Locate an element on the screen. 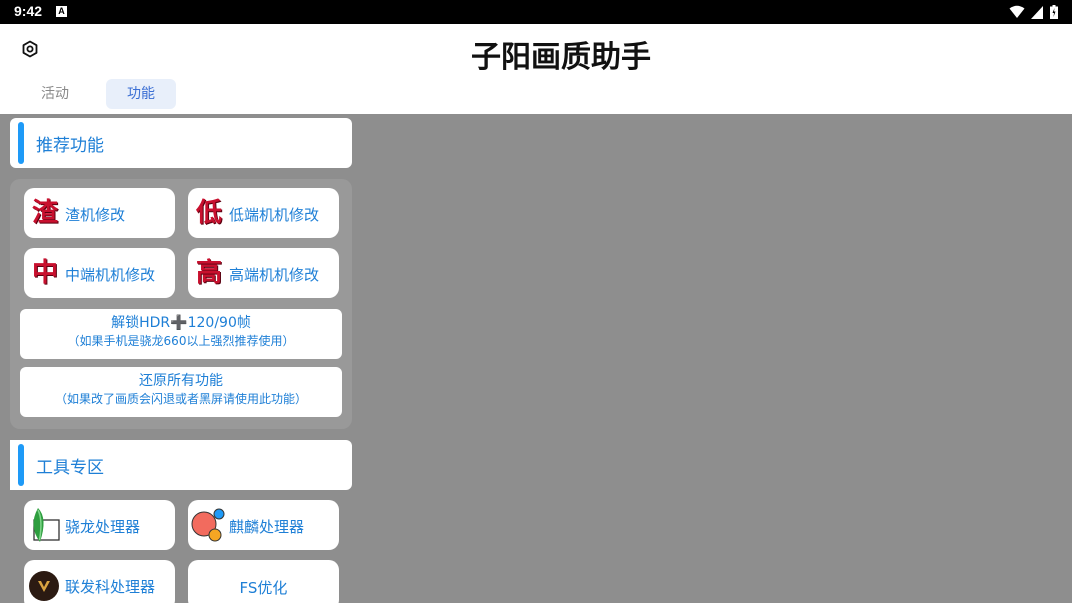  high-glyph-icon: 高 is located at coordinates (209, 273).